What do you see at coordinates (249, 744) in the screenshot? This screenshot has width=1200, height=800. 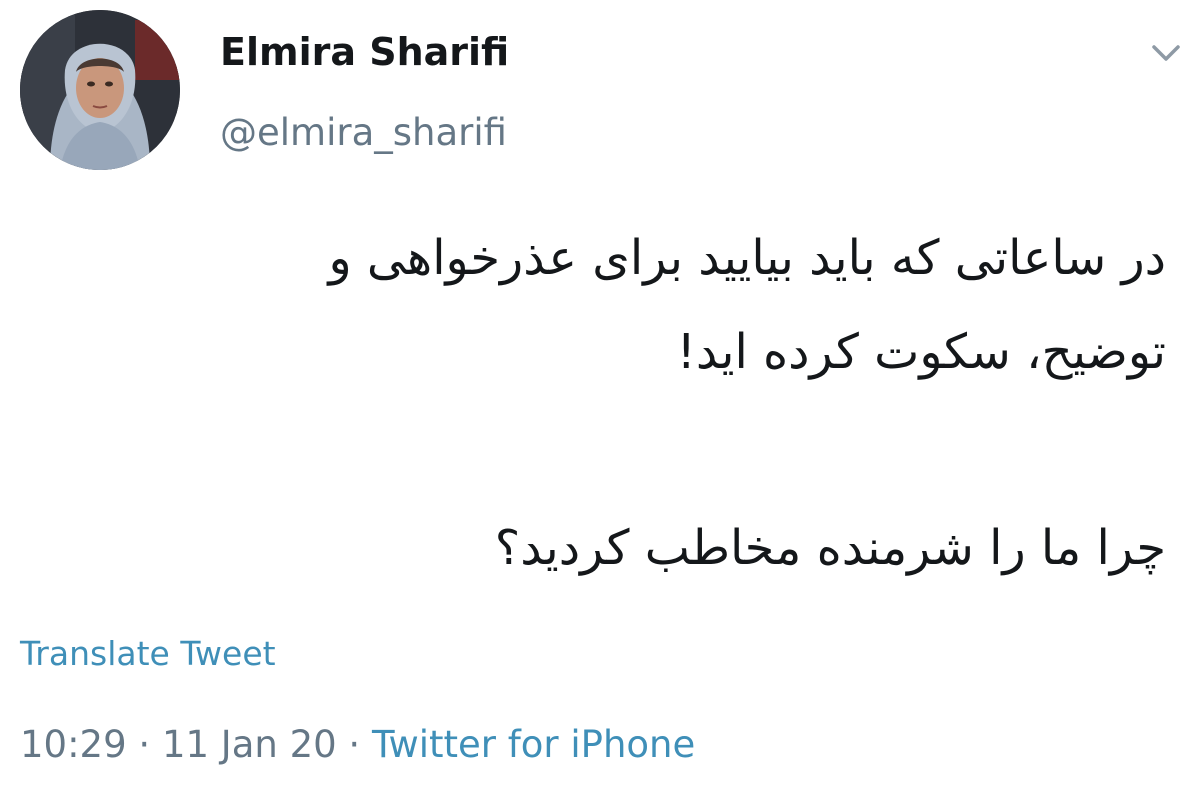 I see `tweet-date: 11 Jan 20` at bounding box center [249, 744].